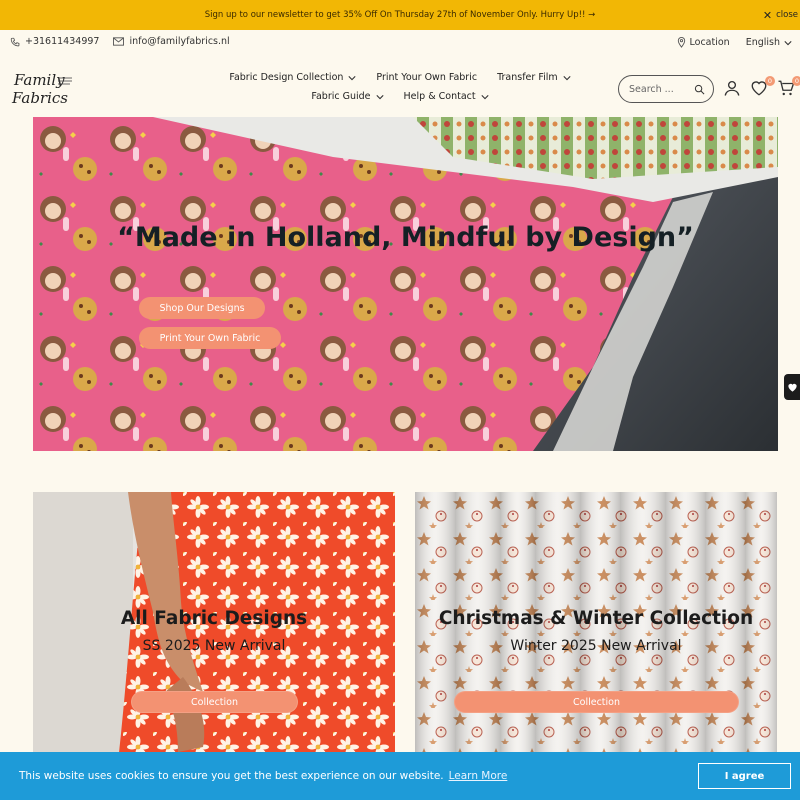 This screenshot has width=800, height=800. I want to click on print-your-own-fabric-button: Print Your Own Fabric, so click(210, 338).